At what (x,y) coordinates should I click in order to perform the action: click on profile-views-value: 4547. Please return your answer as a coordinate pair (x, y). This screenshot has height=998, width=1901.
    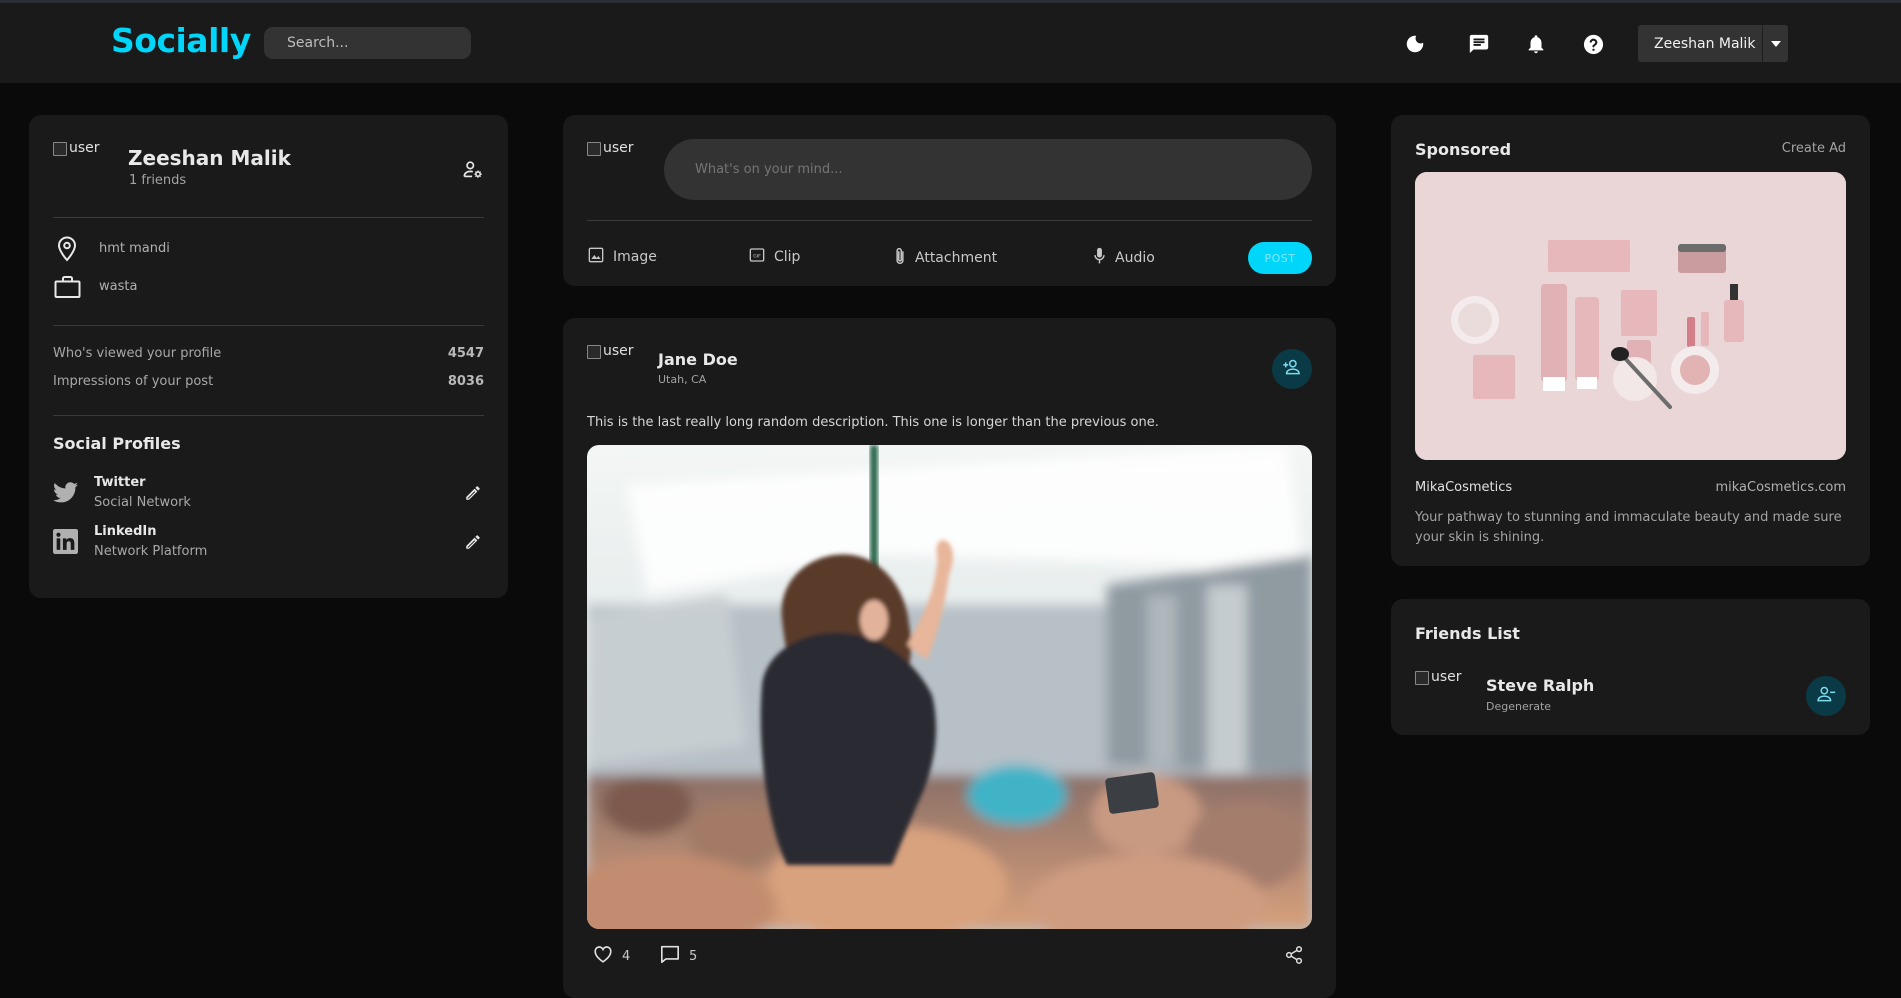
    Looking at the image, I should click on (465, 353).